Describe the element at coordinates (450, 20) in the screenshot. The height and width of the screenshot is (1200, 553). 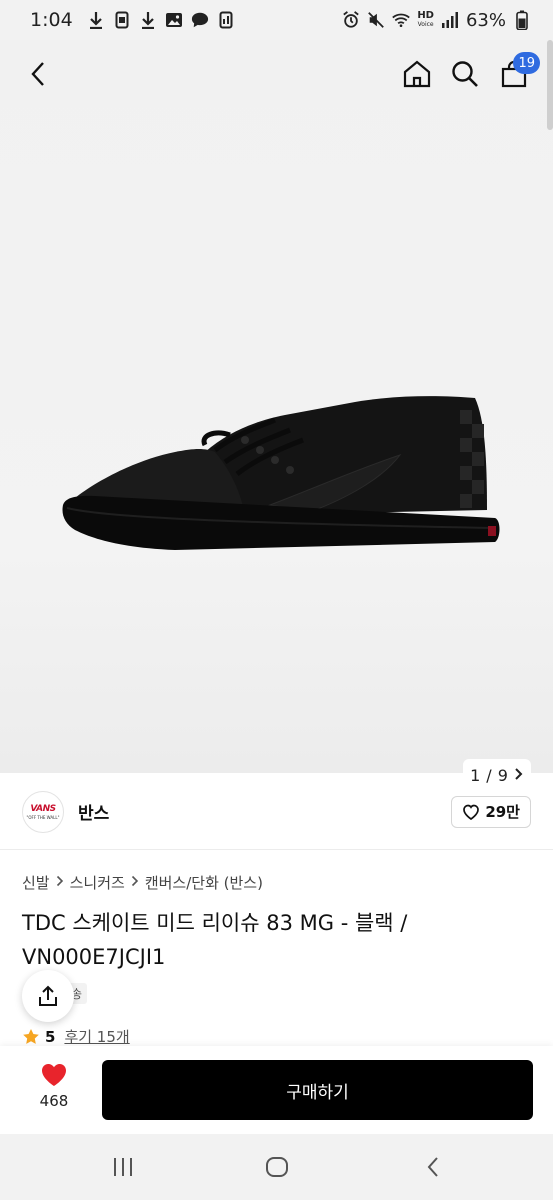
I see `signal-icon` at that location.